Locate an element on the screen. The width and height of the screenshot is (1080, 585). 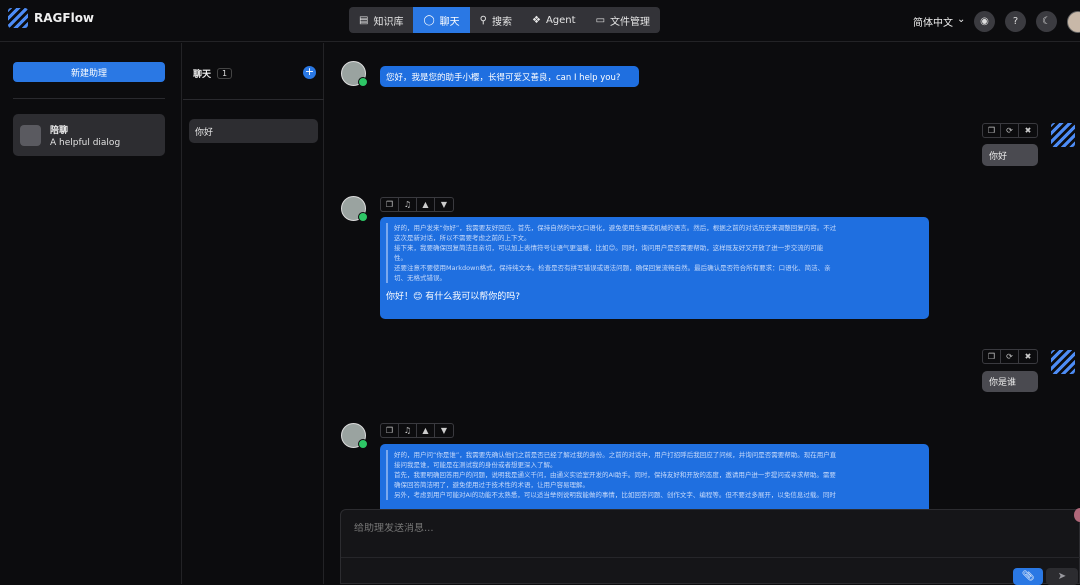
chat-count-badge: 1 is located at coordinates (225, 73).